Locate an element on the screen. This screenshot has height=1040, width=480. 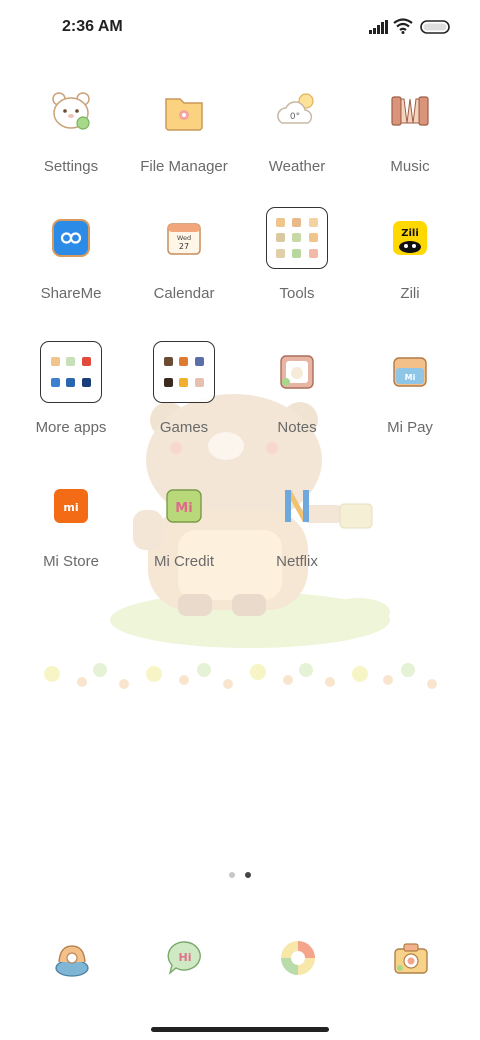
battery-icon is located at coordinates (435, 27).